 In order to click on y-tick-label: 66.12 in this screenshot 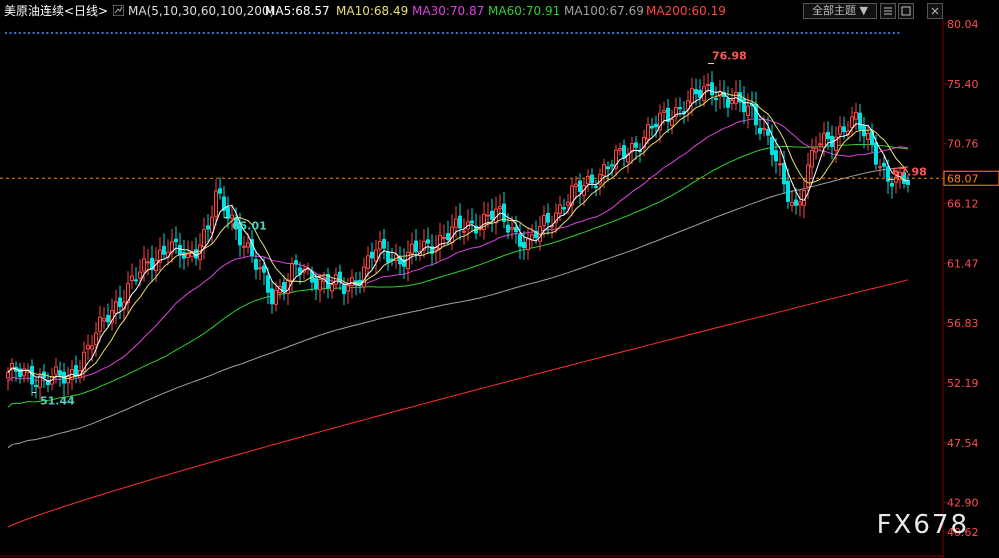, I will do `click(963, 203)`.